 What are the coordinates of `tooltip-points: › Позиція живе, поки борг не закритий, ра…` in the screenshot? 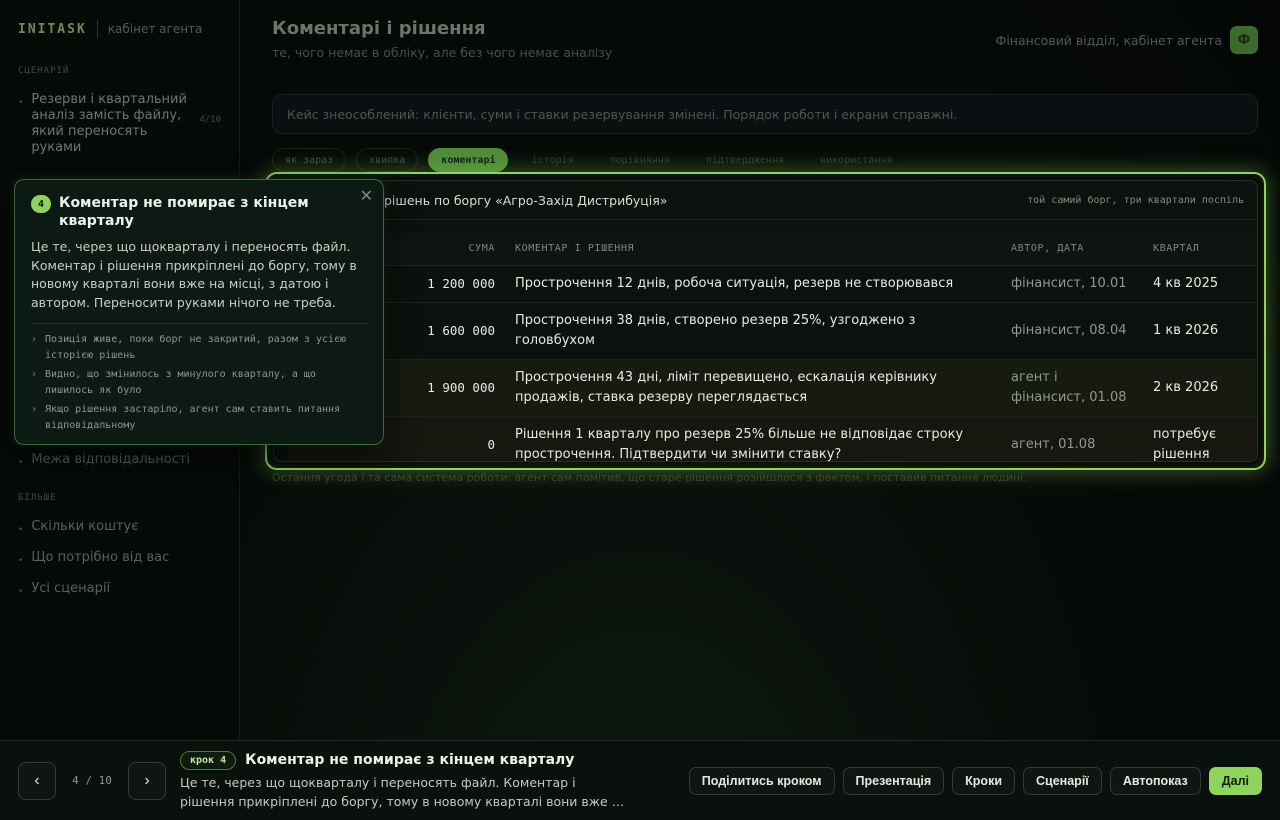 It's located at (199, 383).